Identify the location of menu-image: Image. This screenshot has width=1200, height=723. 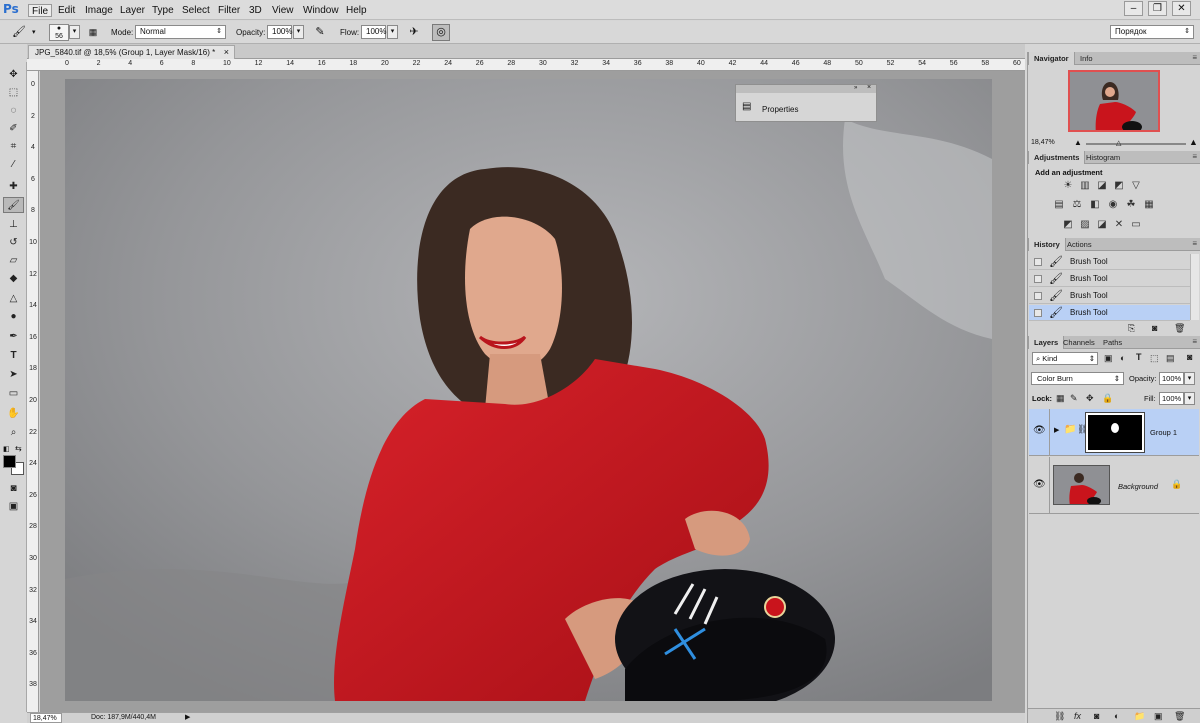
(99, 10).